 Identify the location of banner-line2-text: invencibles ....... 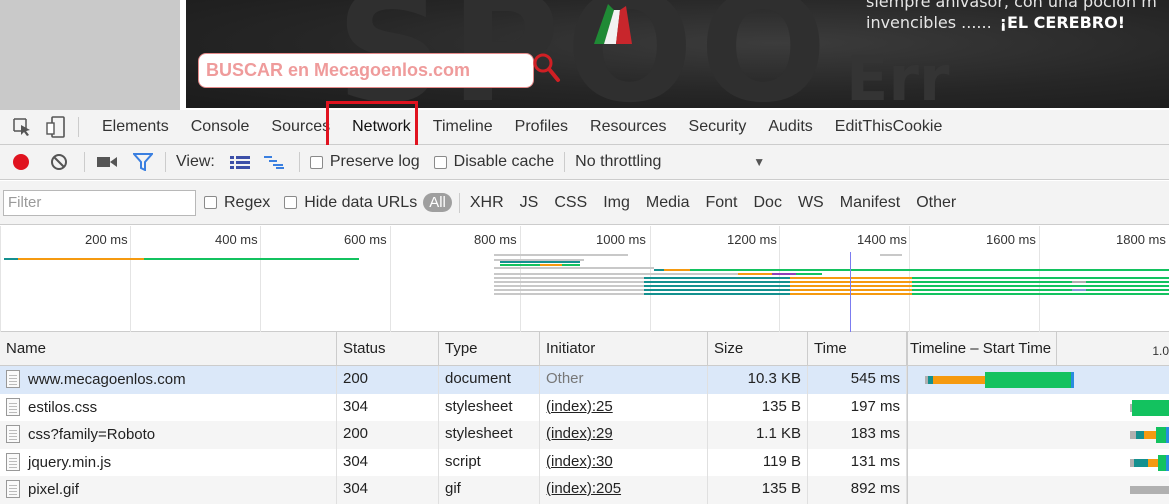
(929, 22).